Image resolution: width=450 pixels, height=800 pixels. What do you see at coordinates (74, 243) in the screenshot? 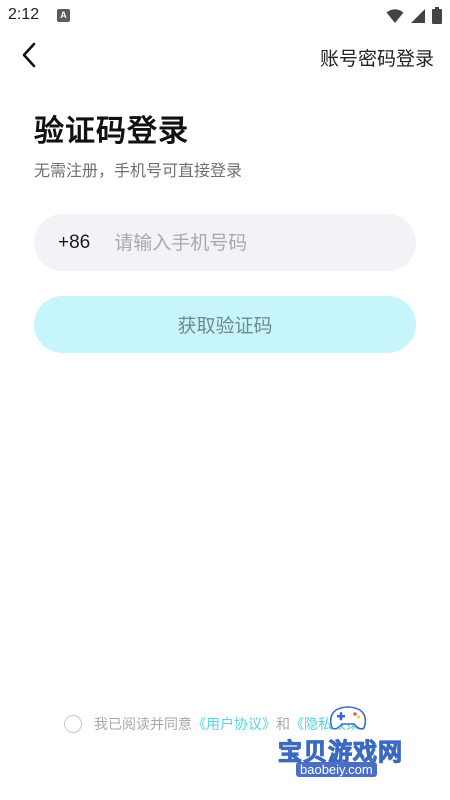
I see `country-code: +86` at bounding box center [74, 243].